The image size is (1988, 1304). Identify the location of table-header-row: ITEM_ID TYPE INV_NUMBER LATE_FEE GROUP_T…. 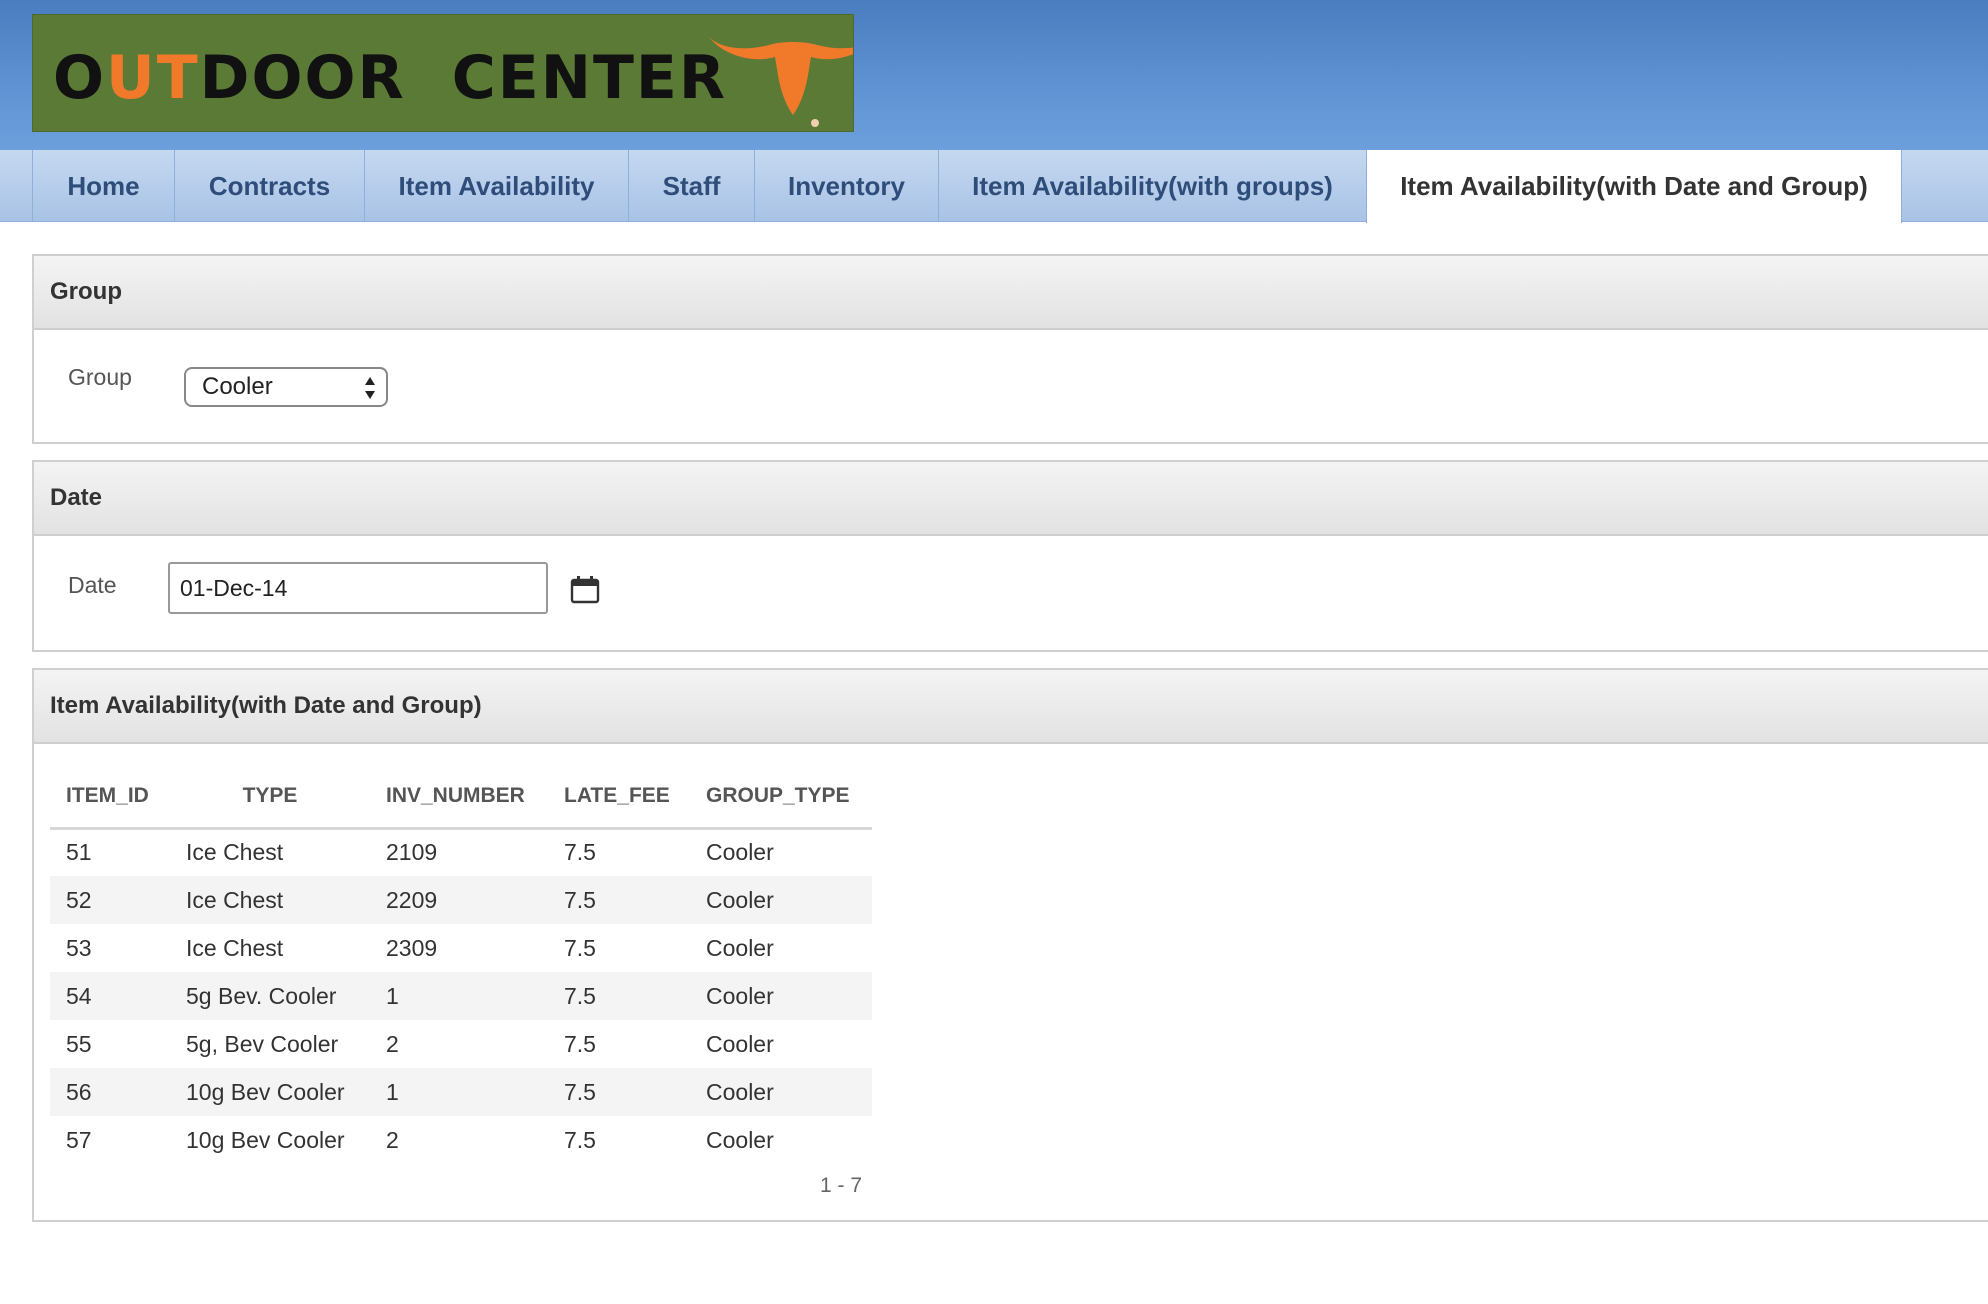
(461, 798).